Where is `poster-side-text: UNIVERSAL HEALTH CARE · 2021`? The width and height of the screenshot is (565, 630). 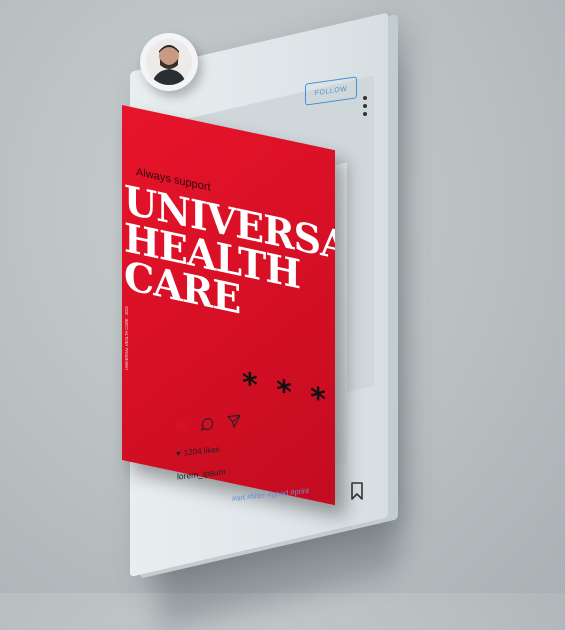 poster-side-text: UNIVERSAL HEALTH CARE · 2021 is located at coordinates (126, 338).